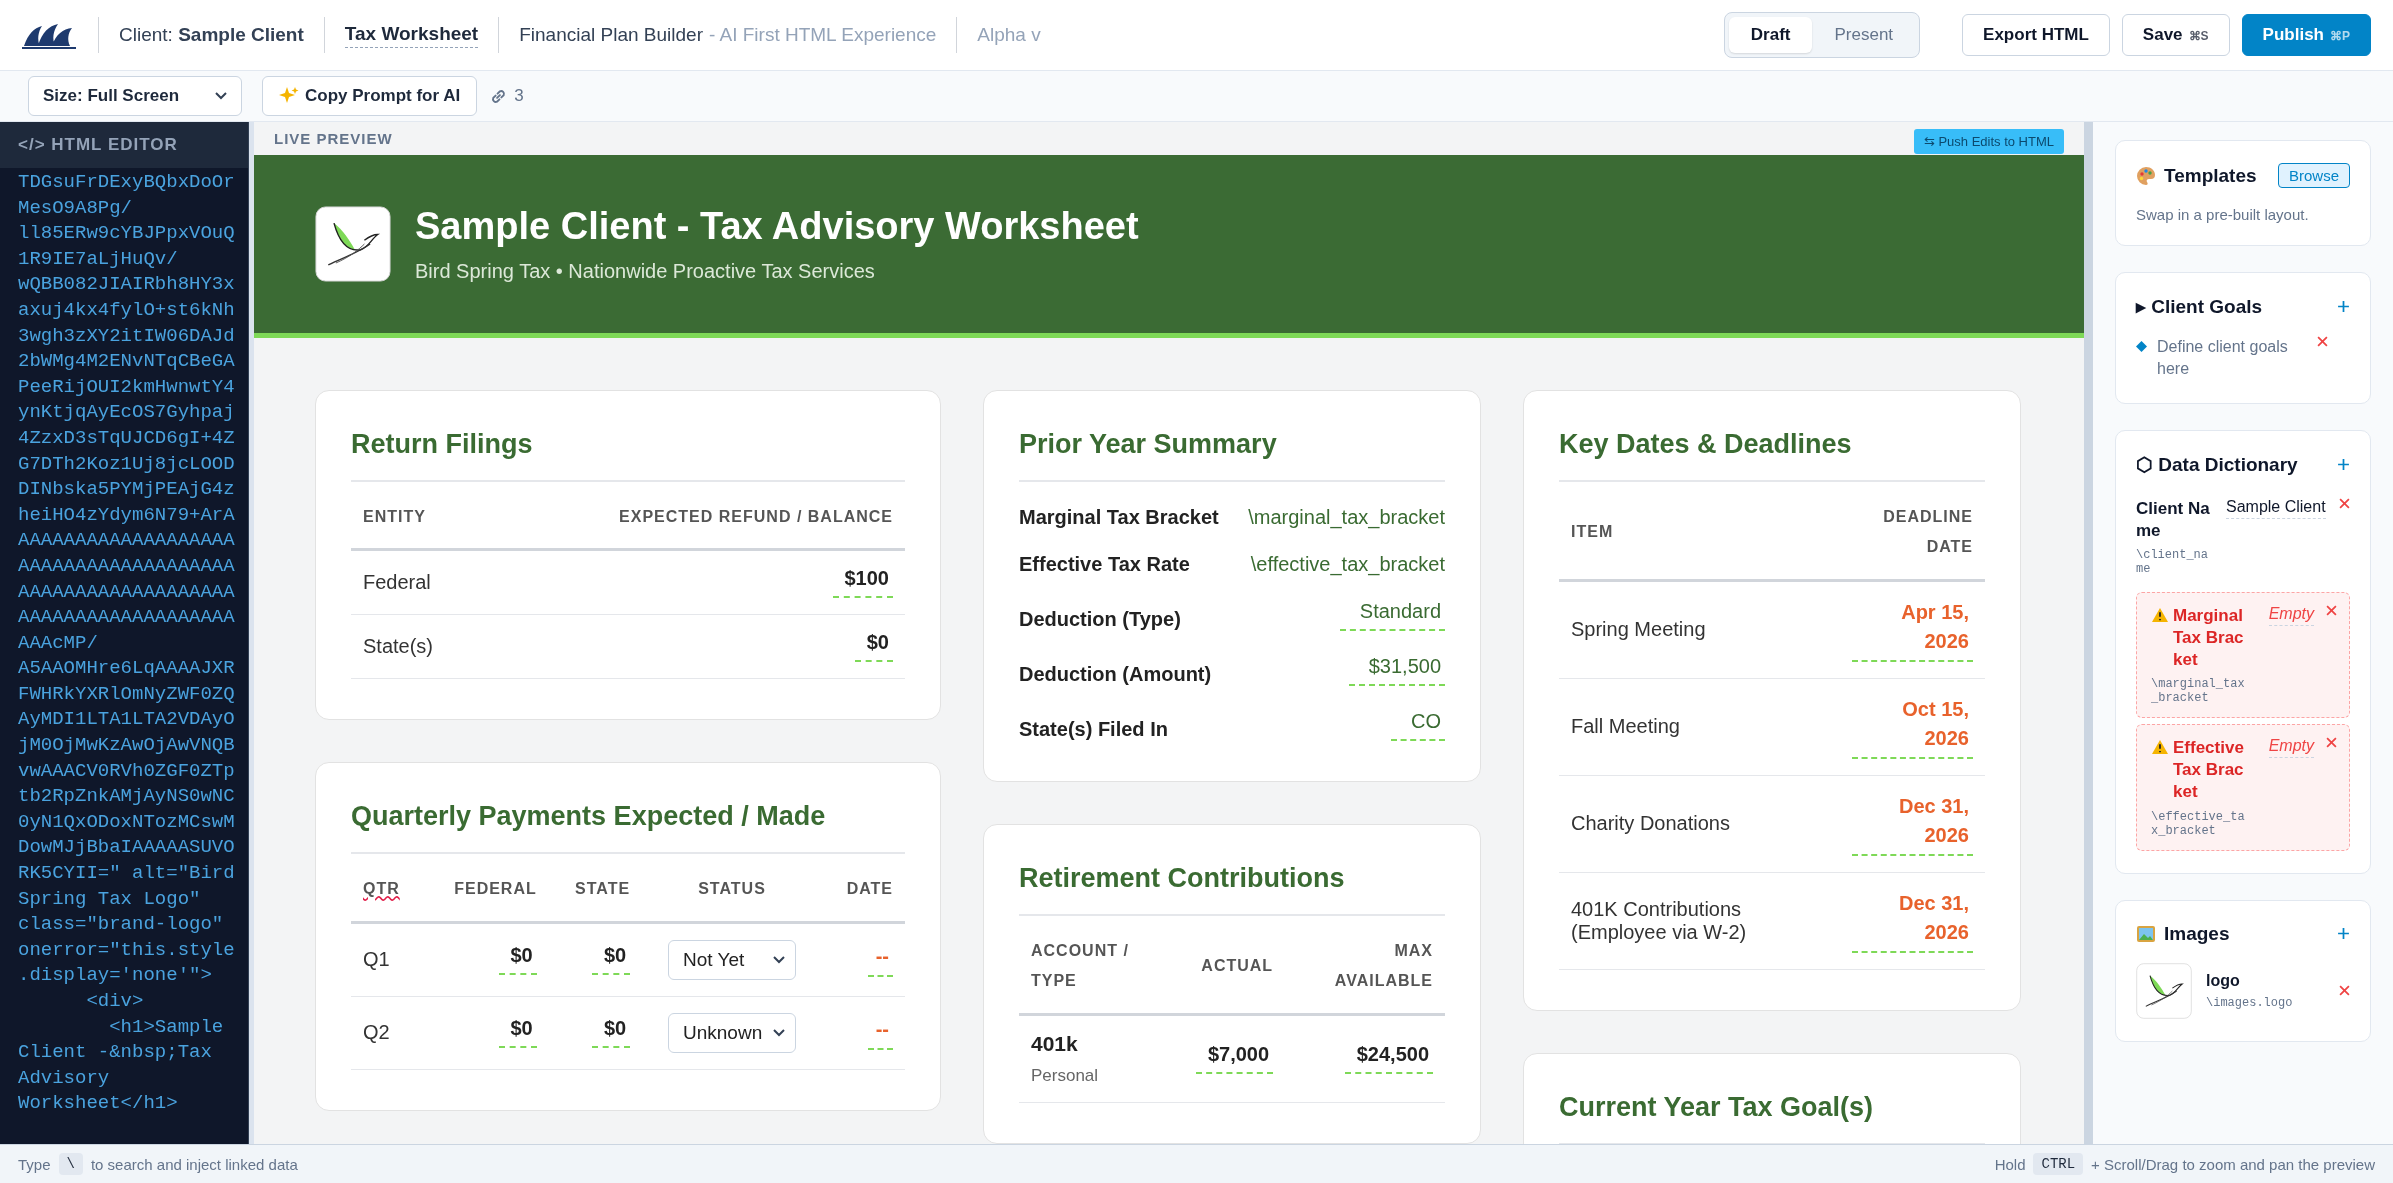 Image resolution: width=2393 pixels, height=1183 pixels. I want to click on copy-prompt-button: Copy Prompt for AI, so click(370, 96).